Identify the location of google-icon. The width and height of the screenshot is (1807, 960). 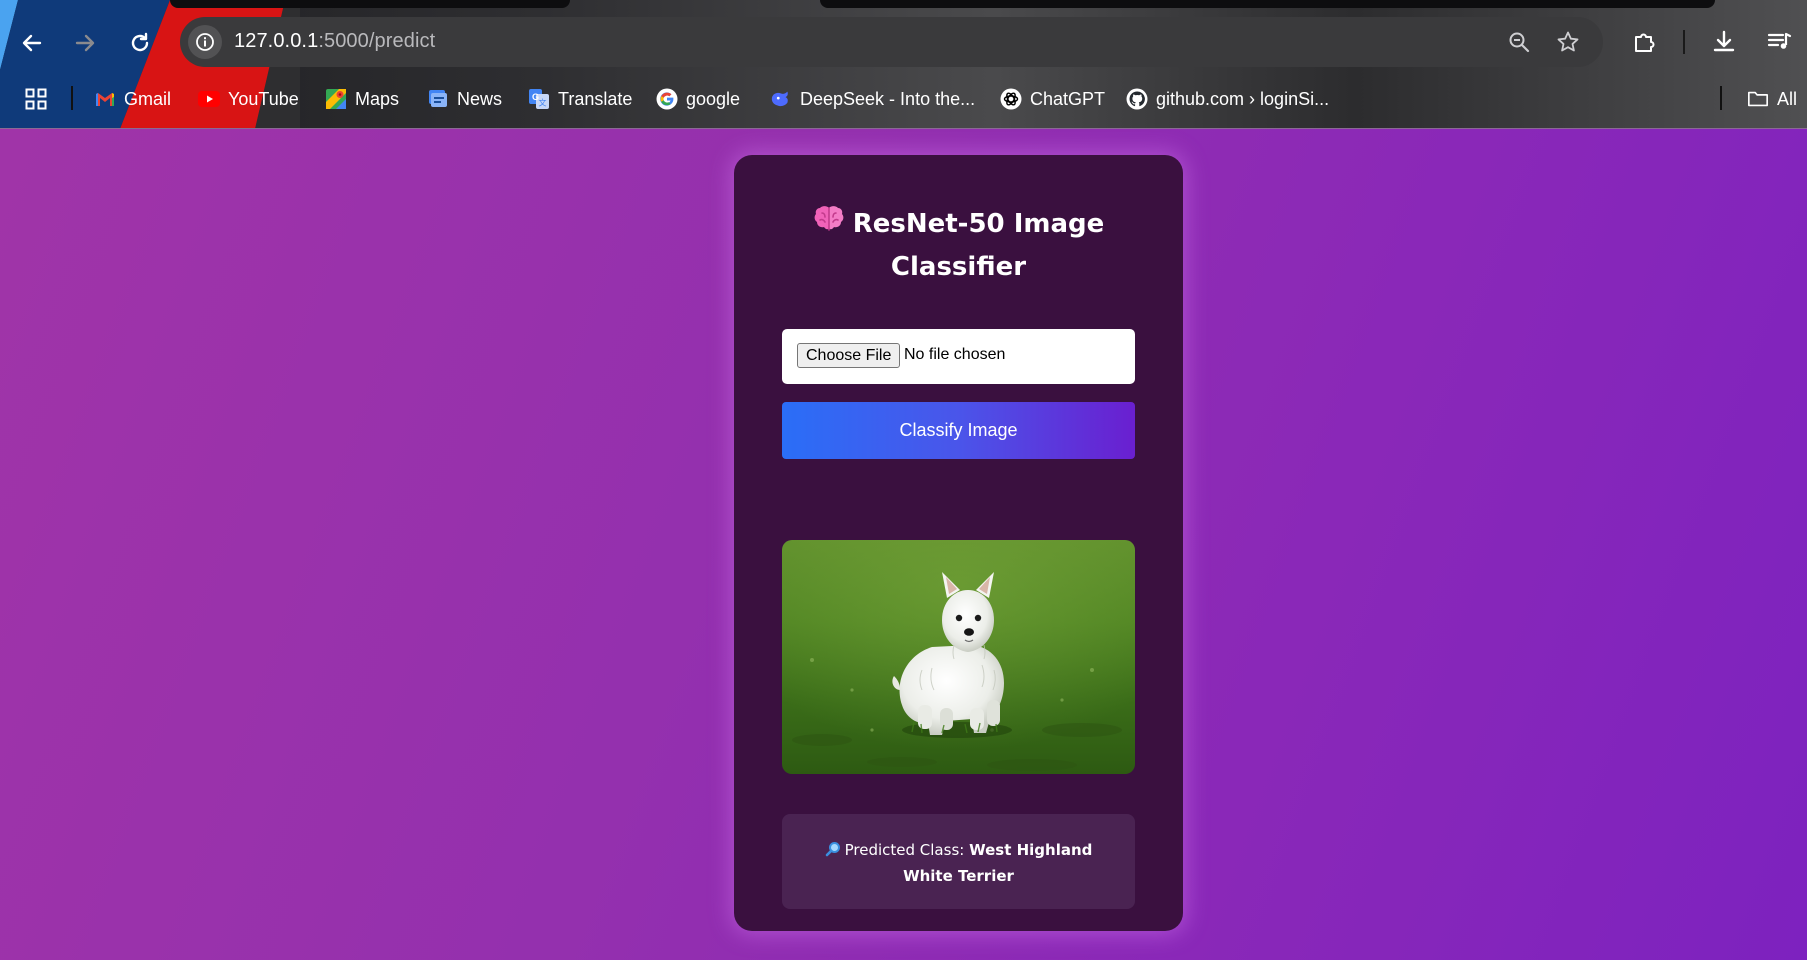
(667, 99).